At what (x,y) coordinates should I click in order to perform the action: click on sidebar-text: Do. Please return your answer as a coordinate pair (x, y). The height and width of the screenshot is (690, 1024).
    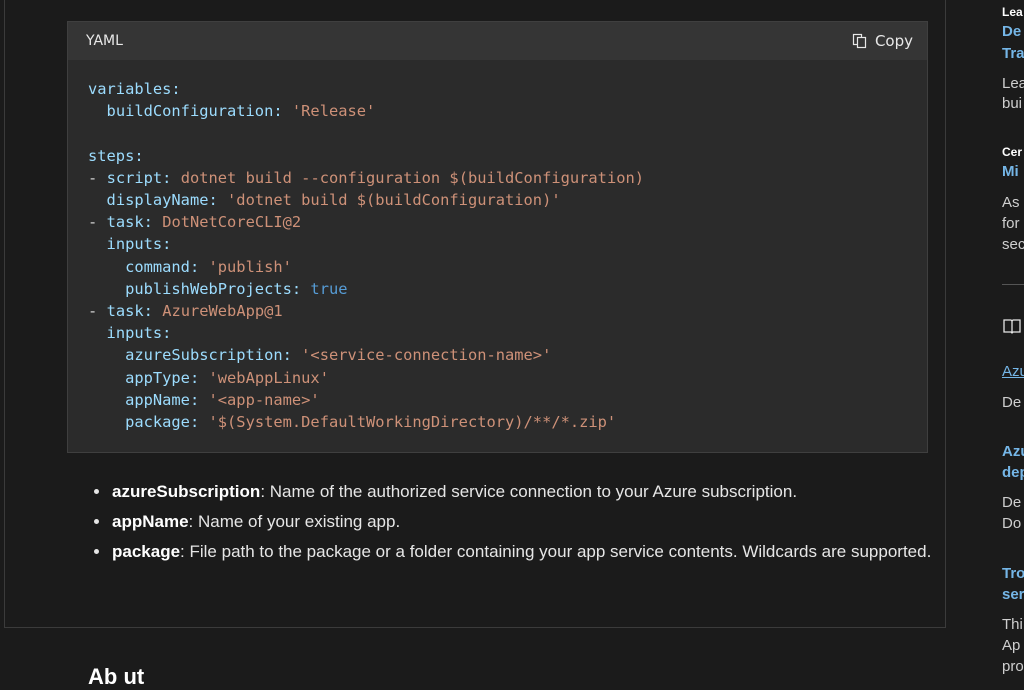
    Looking at the image, I should click on (1012, 523).